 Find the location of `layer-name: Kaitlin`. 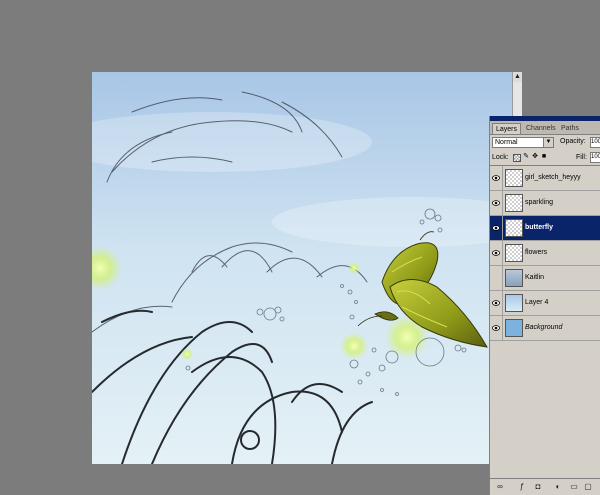

layer-name: Kaitlin is located at coordinates (535, 277).